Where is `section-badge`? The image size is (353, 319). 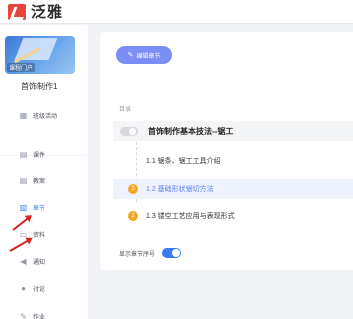 section-badge is located at coordinates (133, 161).